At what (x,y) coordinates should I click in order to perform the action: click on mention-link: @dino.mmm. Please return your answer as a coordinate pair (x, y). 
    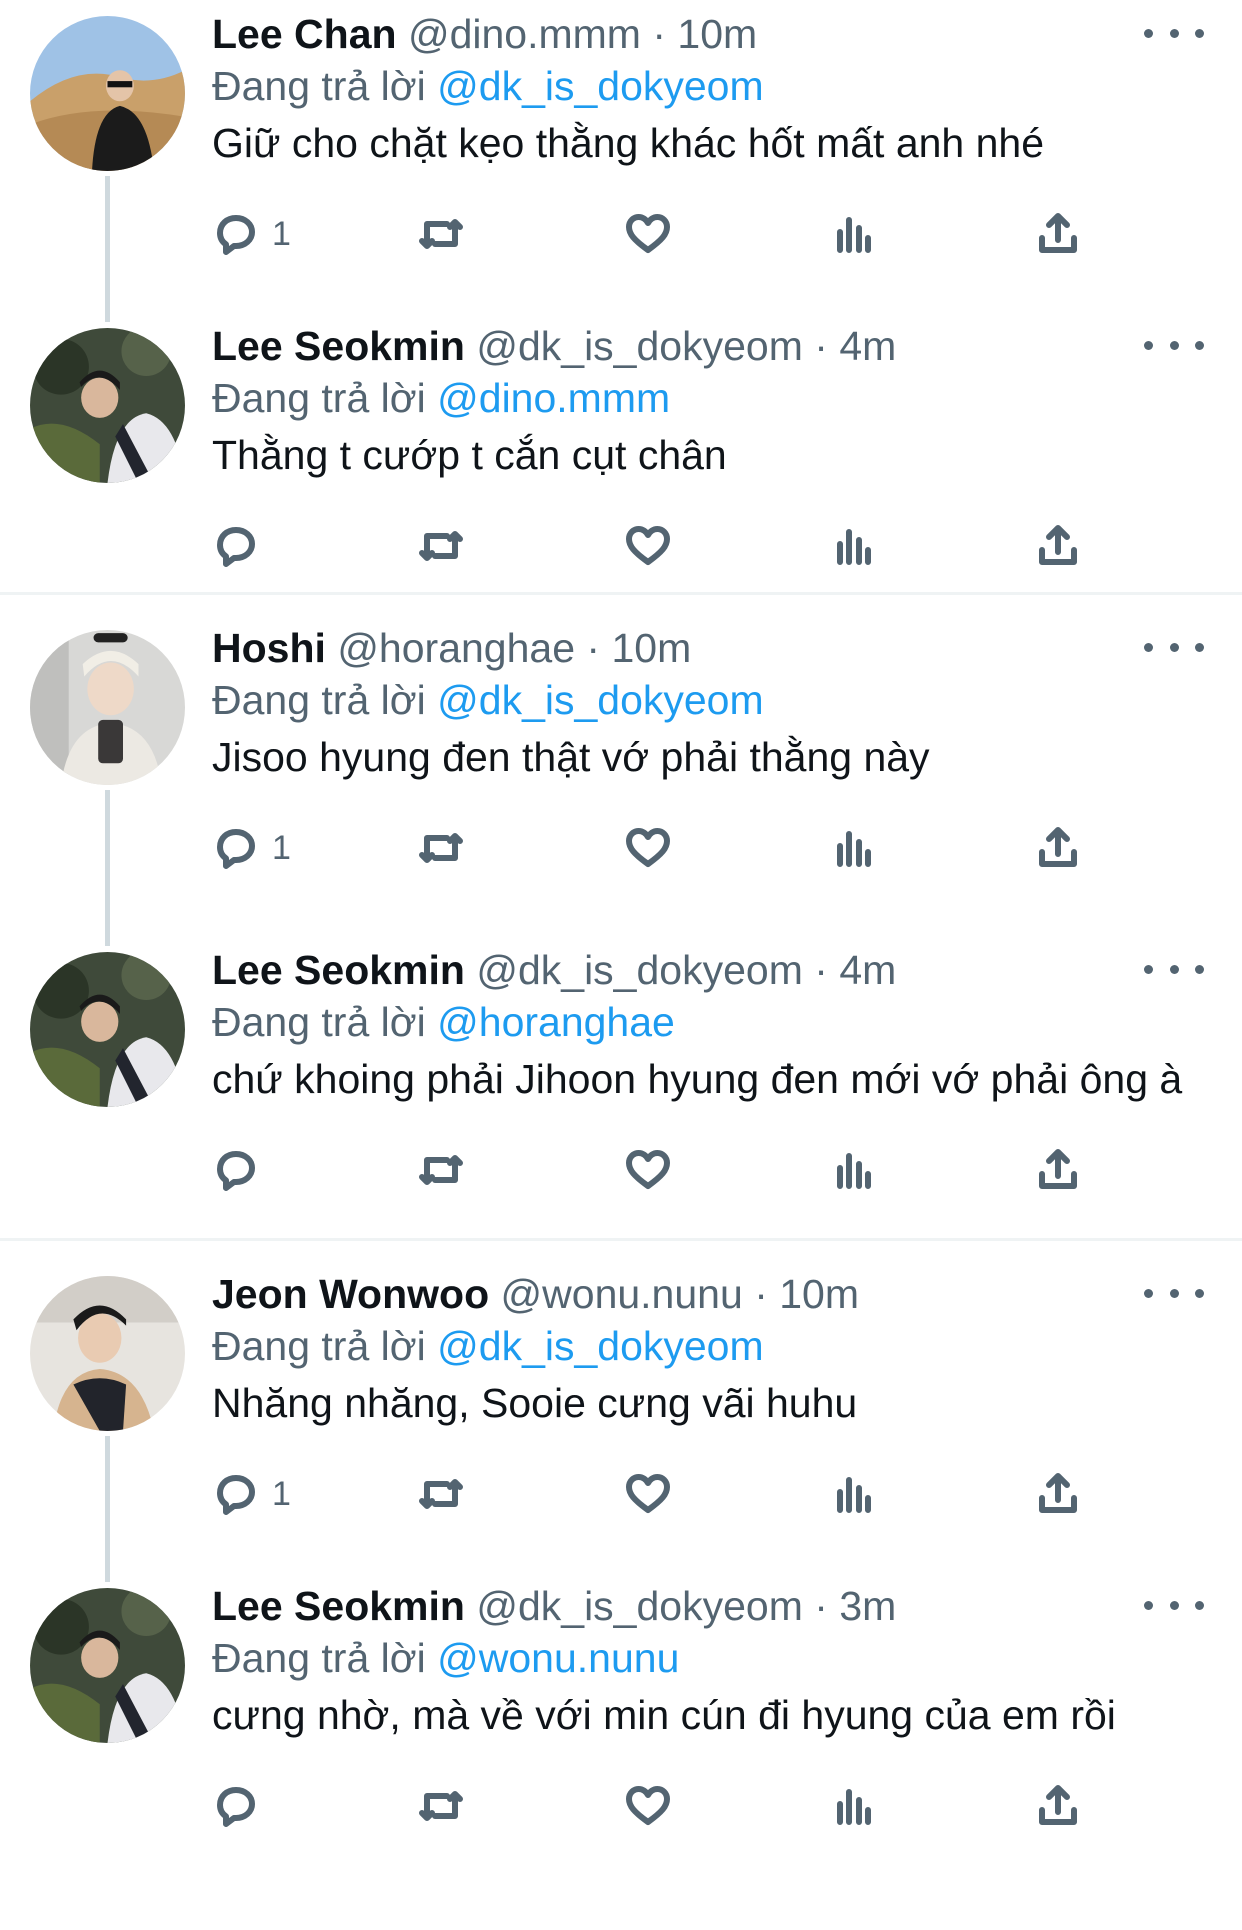
    Looking at the image, I should click on (553, 398).